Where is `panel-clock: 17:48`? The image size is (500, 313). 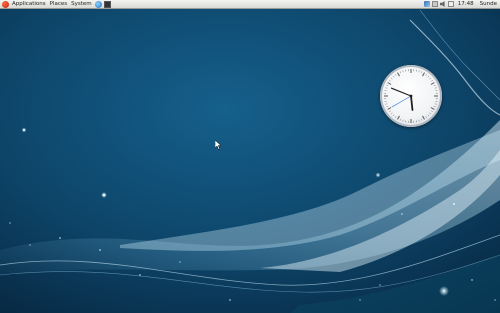
panel-clock: 17:48 is located at coordinates (466, 4).